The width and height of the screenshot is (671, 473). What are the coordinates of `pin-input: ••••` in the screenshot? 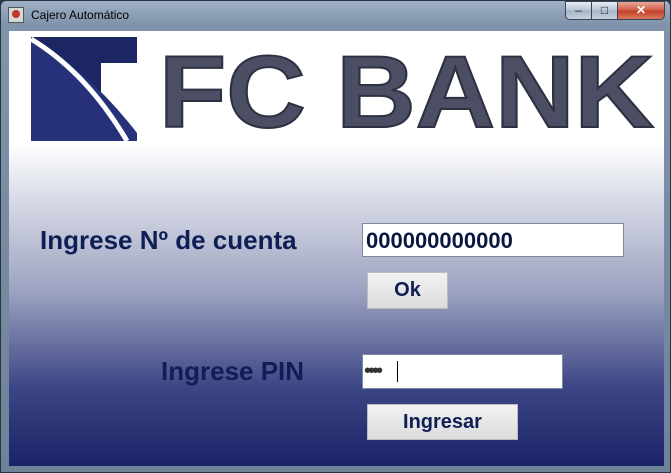 It's located at (462, 371).